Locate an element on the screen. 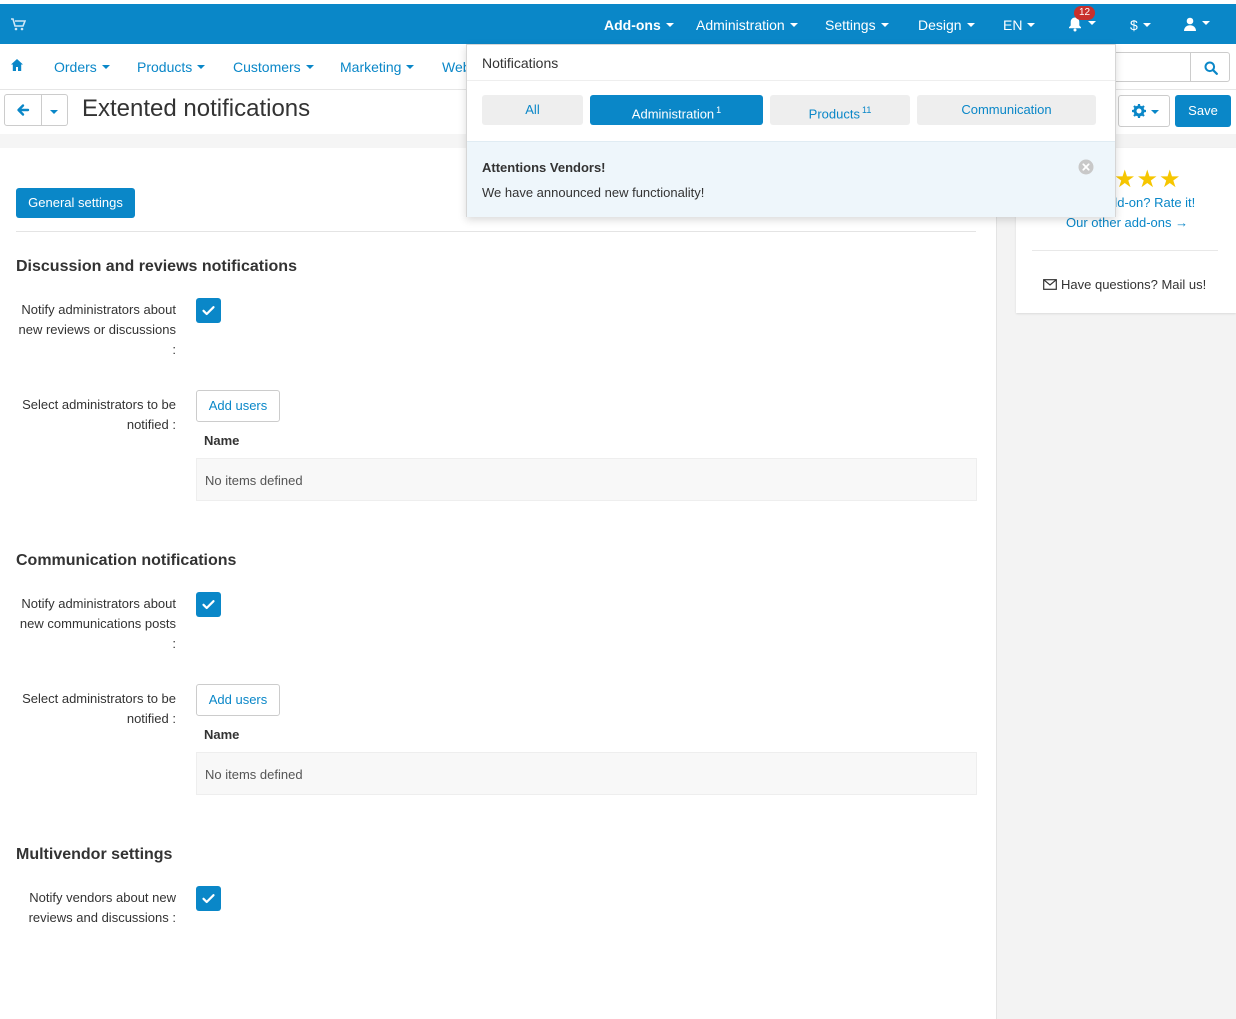 Image resolution: width=1236 pixels, height=1019 pixels. topnav-currency: $ is located at coordinates (1140, 25).